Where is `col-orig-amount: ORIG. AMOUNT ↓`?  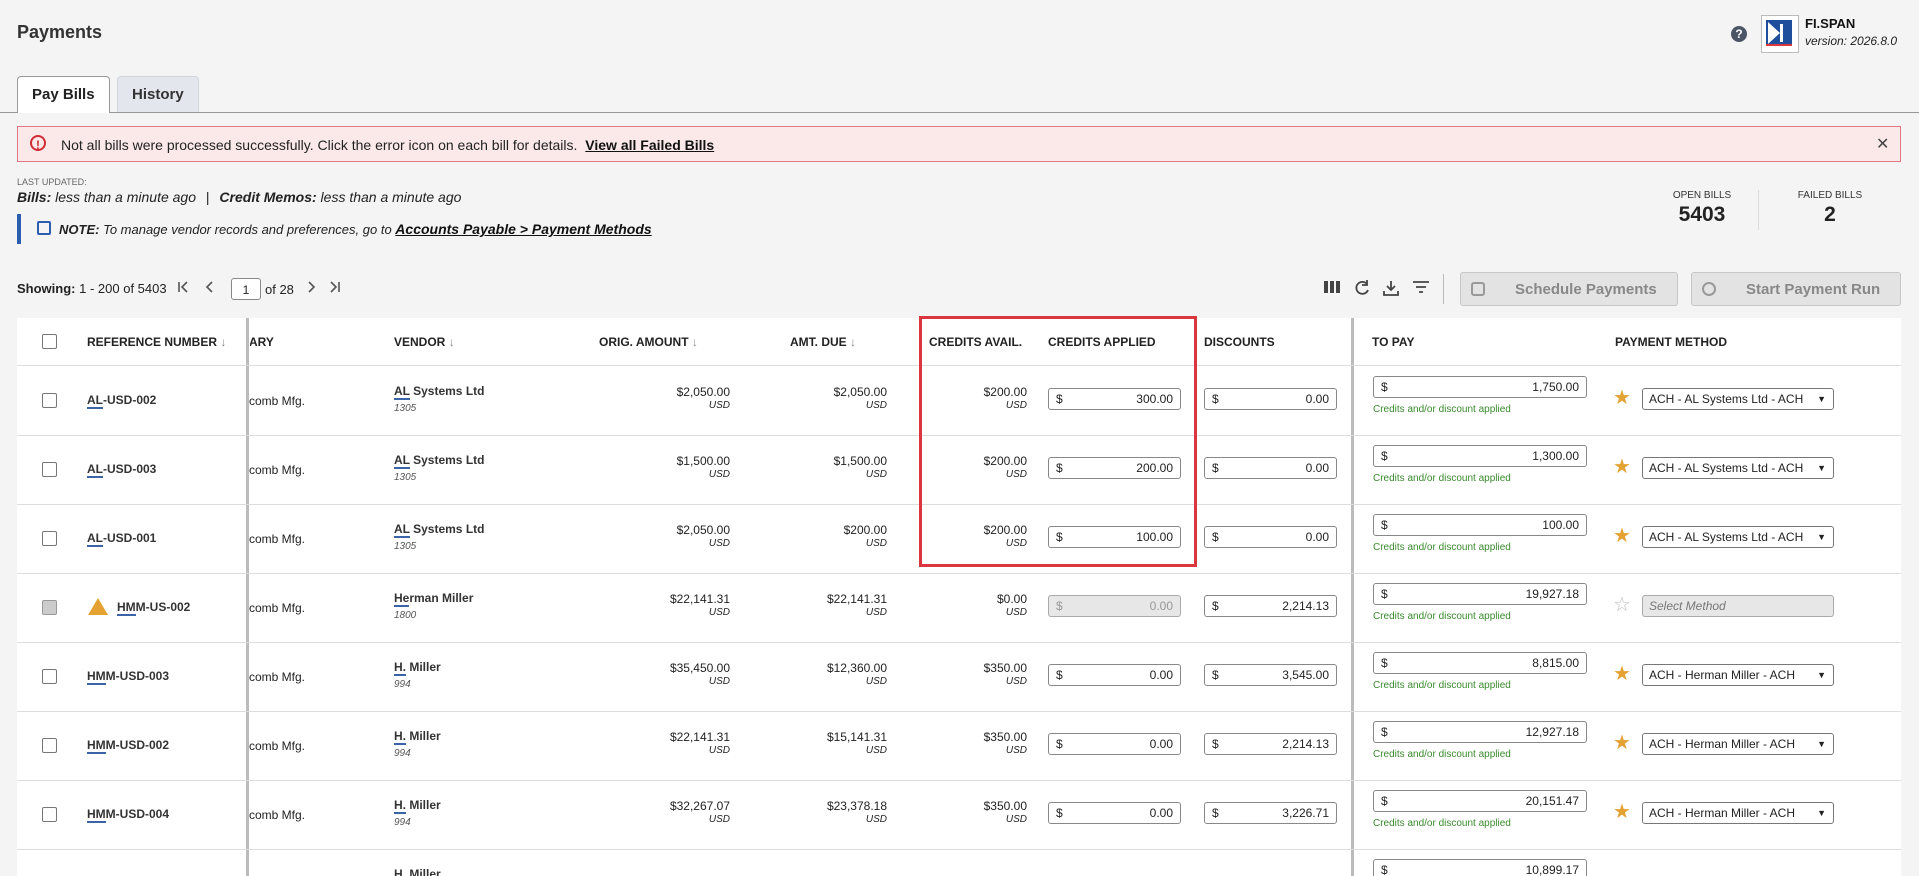
col-orig-amount: ORIG. AMOUNT ↓ is located at coordinates (648, 342).